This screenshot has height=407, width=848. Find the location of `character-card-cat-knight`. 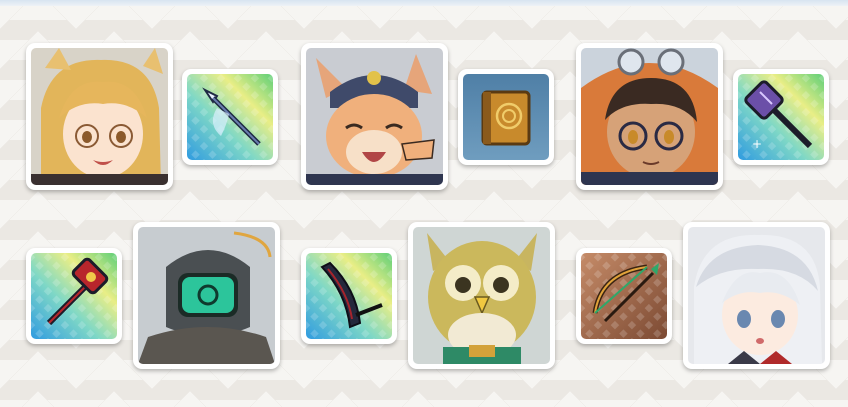

character-card-cat-knight is located at coordinates (374, 116).